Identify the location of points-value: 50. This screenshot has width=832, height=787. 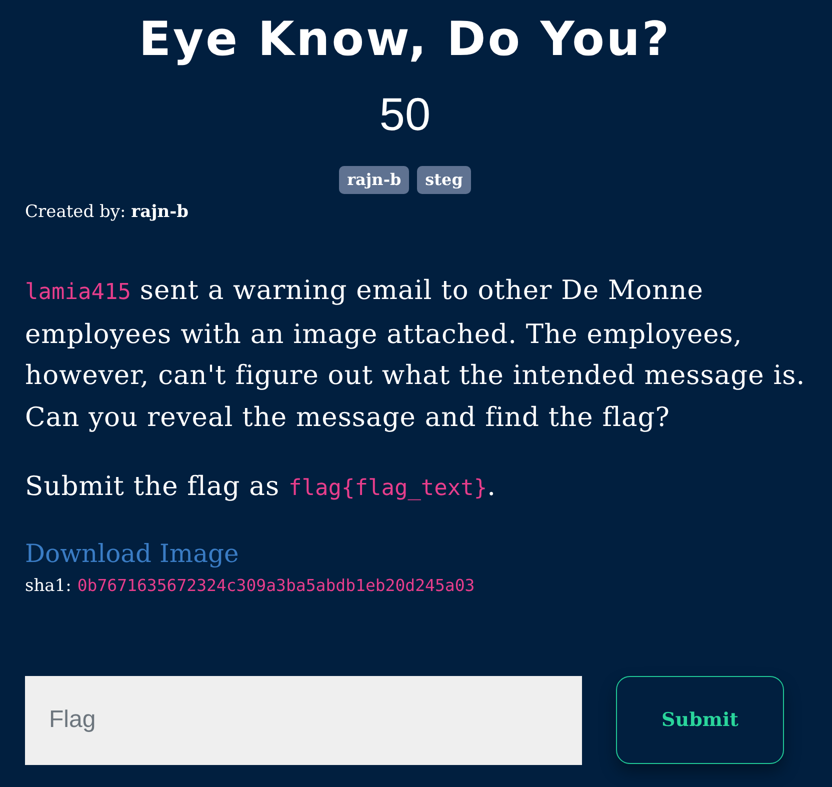
(405, 114).